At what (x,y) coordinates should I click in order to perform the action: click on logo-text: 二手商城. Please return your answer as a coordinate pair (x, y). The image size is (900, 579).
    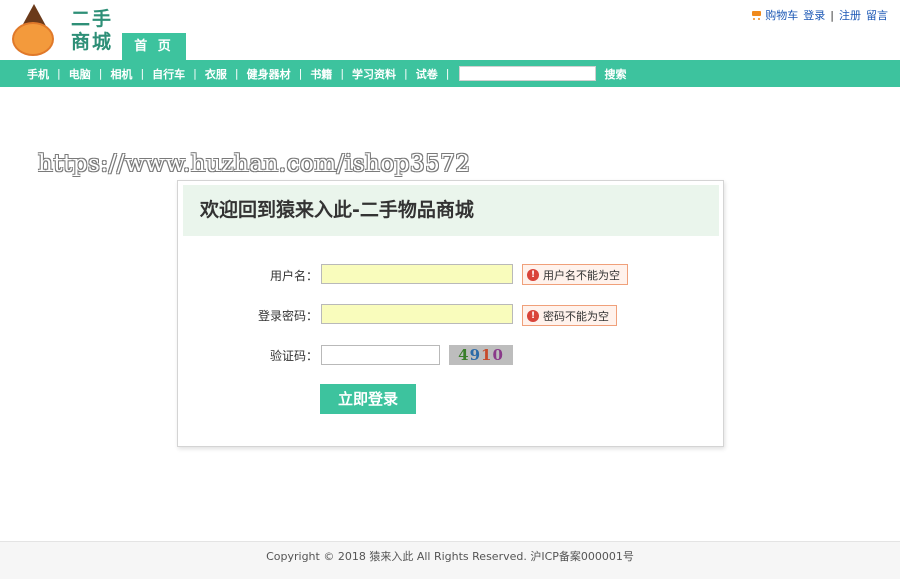
    Looking at the image, I should click on (91, 30).